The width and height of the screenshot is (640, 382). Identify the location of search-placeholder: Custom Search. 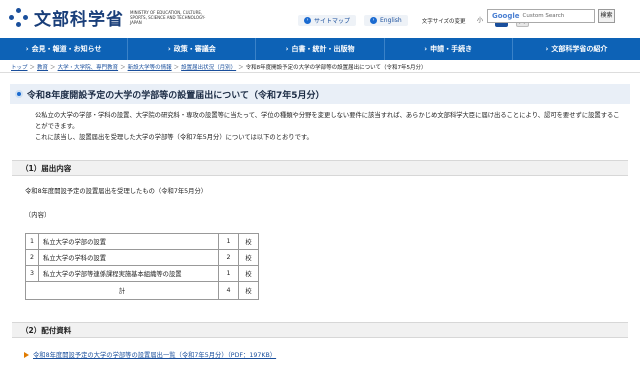
(543, 16).